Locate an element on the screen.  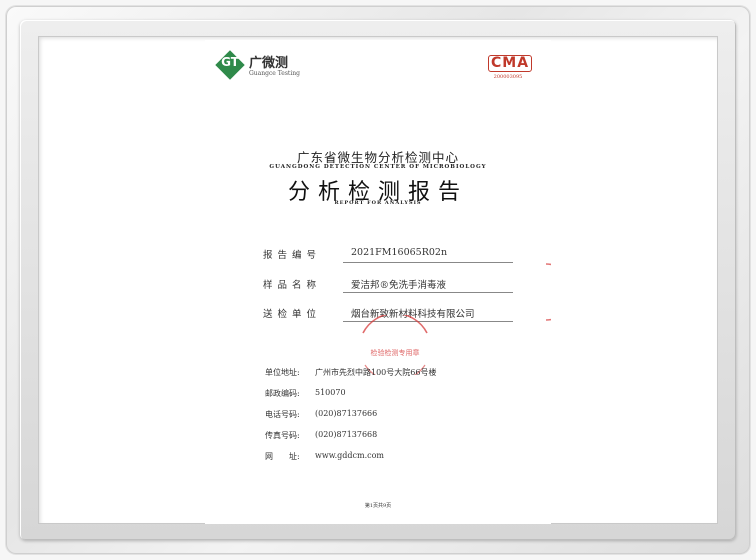
cma-number: 200003095 is located at coordinates (508, 77).